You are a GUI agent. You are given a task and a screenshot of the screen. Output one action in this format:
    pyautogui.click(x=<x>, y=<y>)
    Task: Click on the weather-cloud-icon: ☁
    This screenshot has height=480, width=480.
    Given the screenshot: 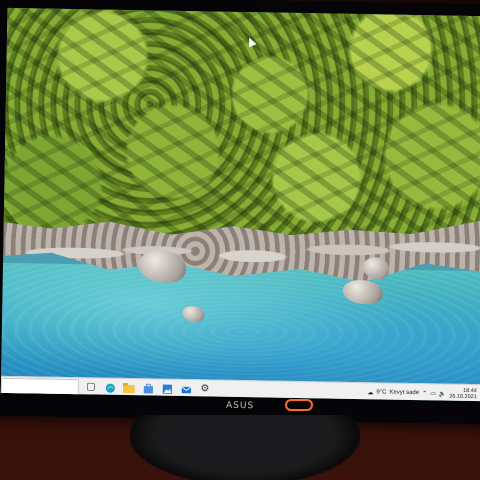 What is the action you would take?
    pyautogui.click(x=370, y=392)
    